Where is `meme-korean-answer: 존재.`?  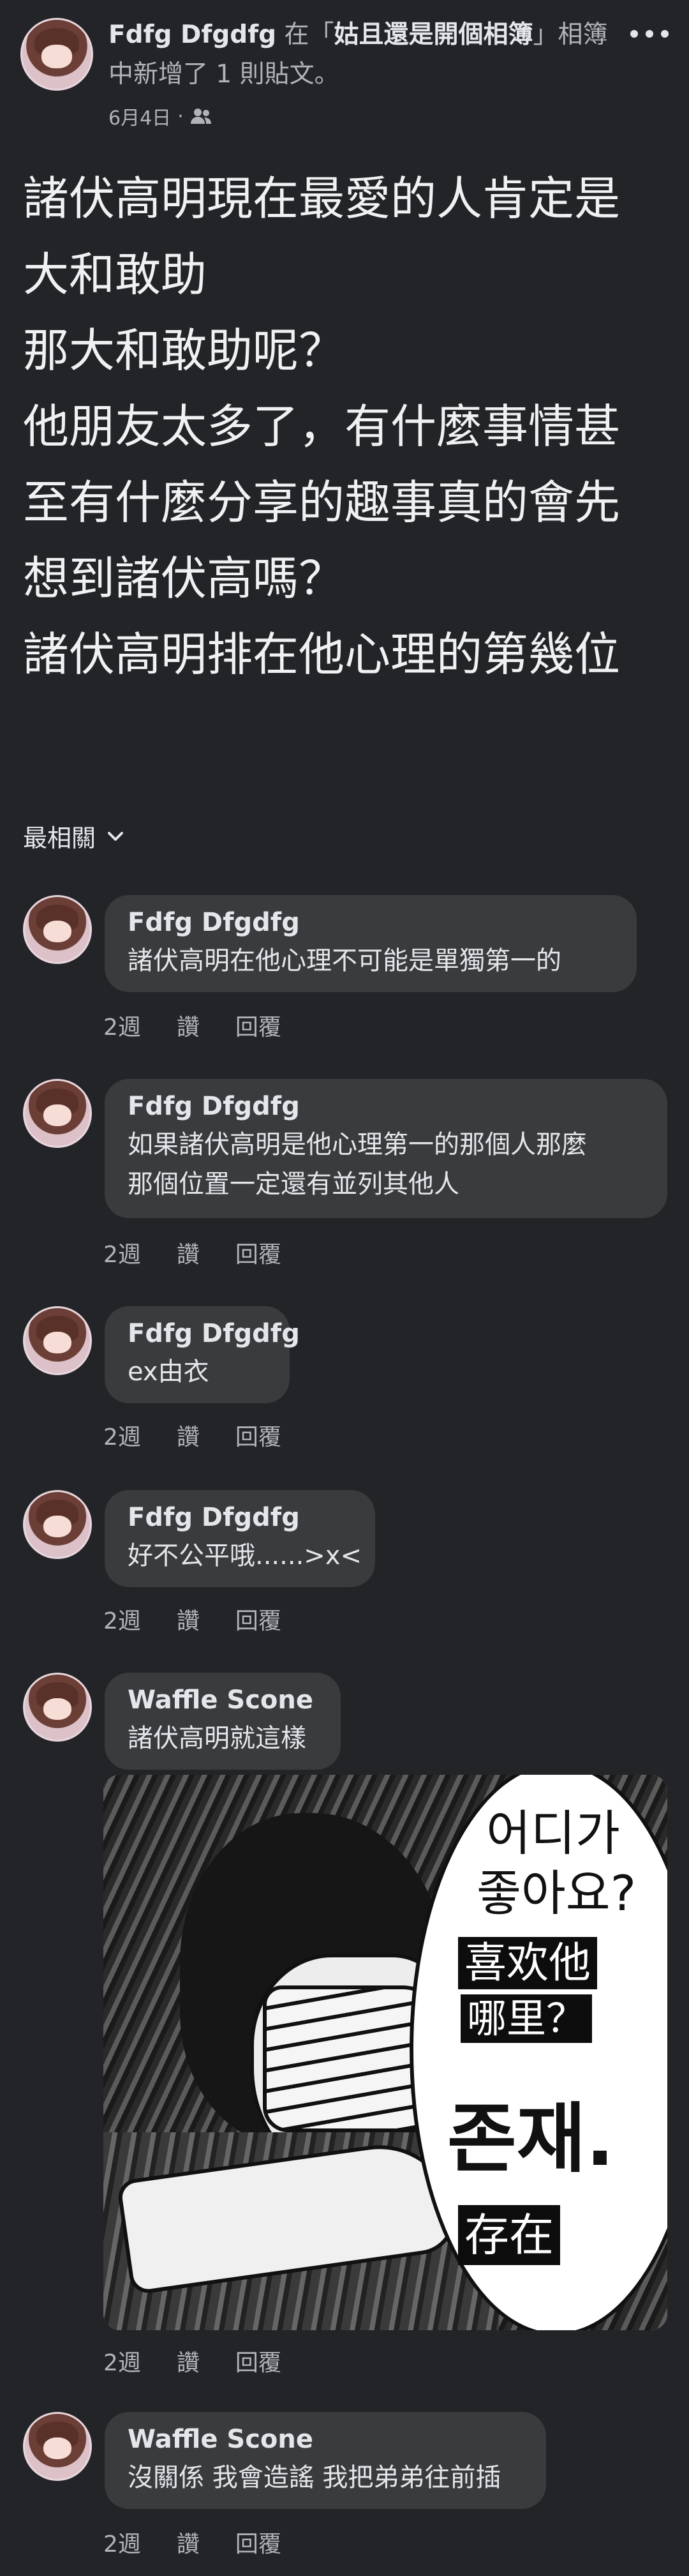
meme-korean-answer: 존재. is located at coordinates (530, 2139).